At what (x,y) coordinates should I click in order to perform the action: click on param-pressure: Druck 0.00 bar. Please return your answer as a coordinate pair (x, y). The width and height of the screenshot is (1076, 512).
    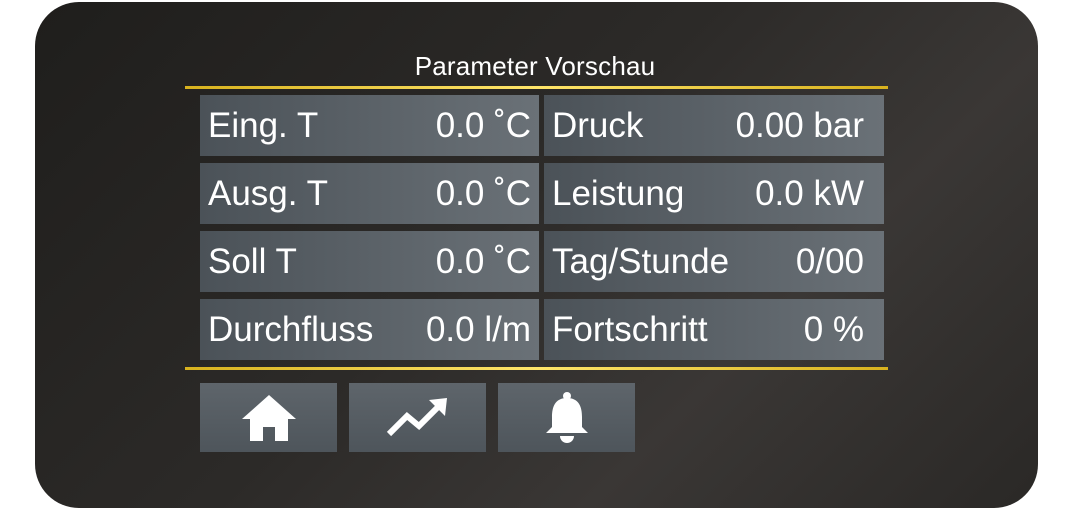
    Looking at the image, I should click on (714, 125).